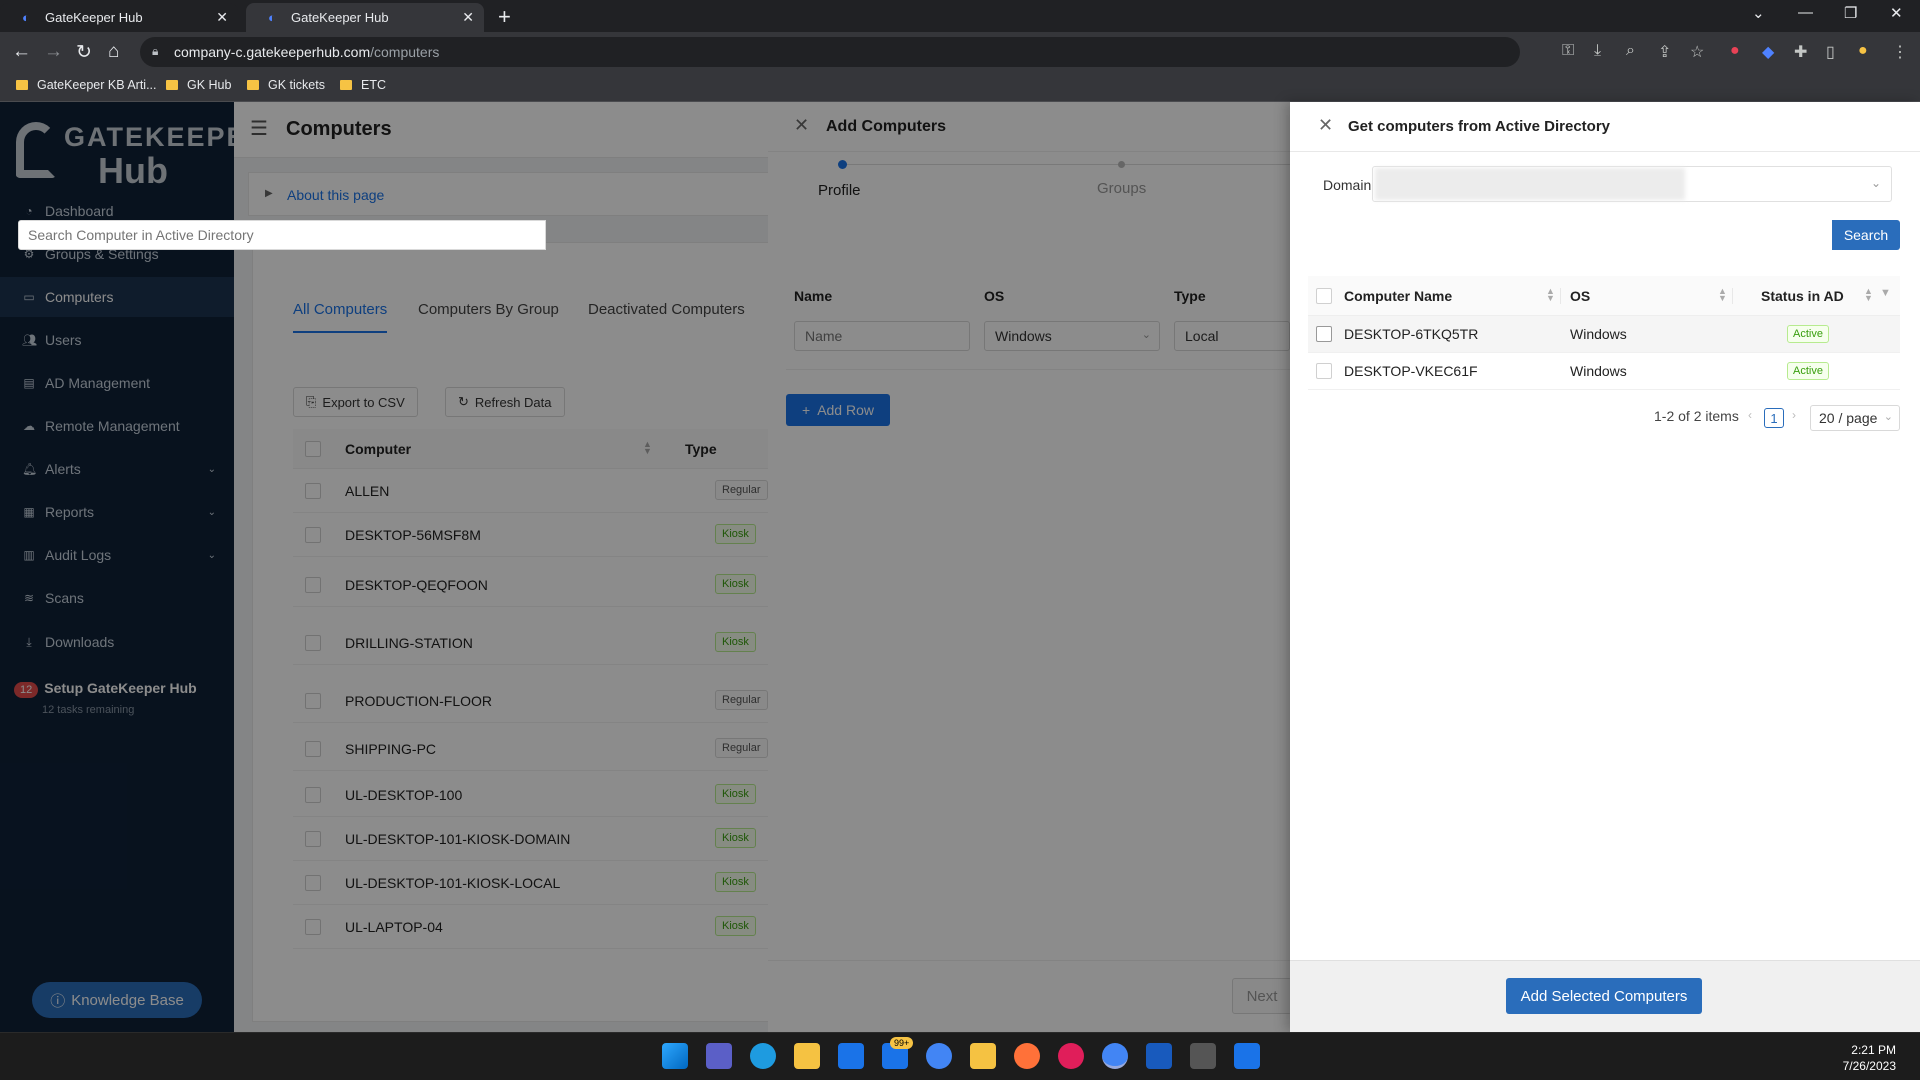 The height and width of the screenshot is (1080, 1920). I want to click on computer-name: DESKTOP-6TKQ5TR, so click(1411, 334).